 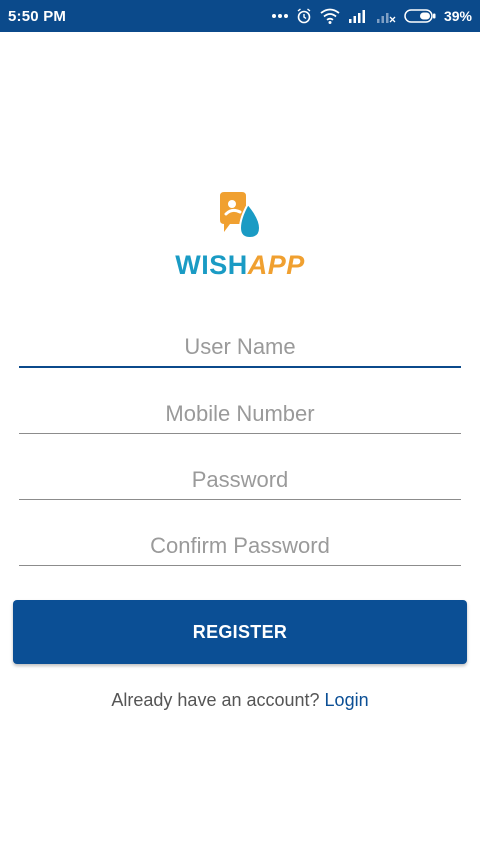 What do you see at coordinates (386, 16) in the screenshot?
I see `no-signal-icon` at bounding box center [386, 16].